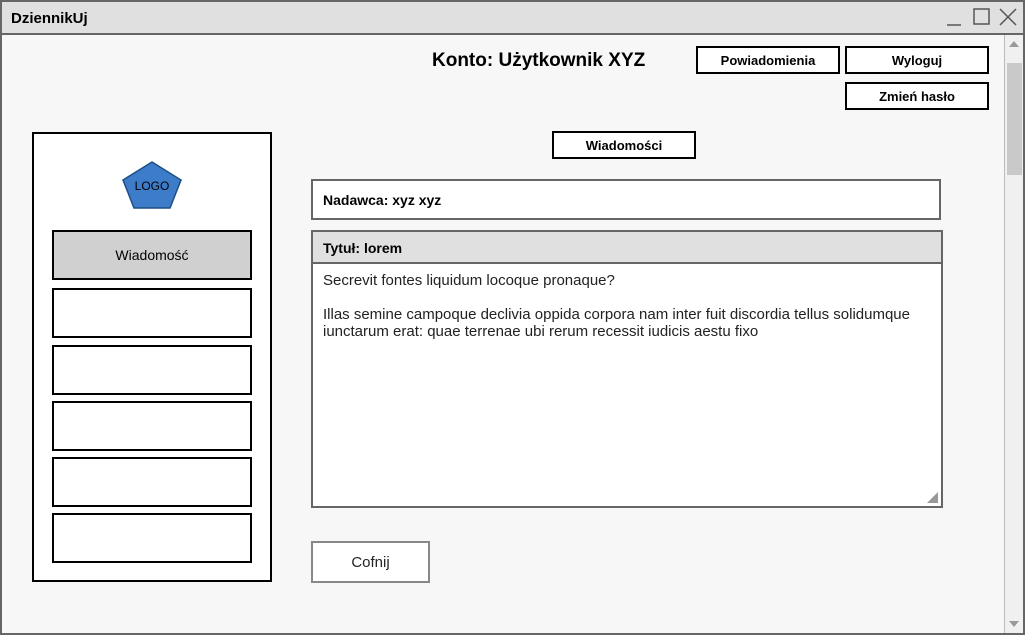  I want to click on resize-grip-icon, so click(932, 497).